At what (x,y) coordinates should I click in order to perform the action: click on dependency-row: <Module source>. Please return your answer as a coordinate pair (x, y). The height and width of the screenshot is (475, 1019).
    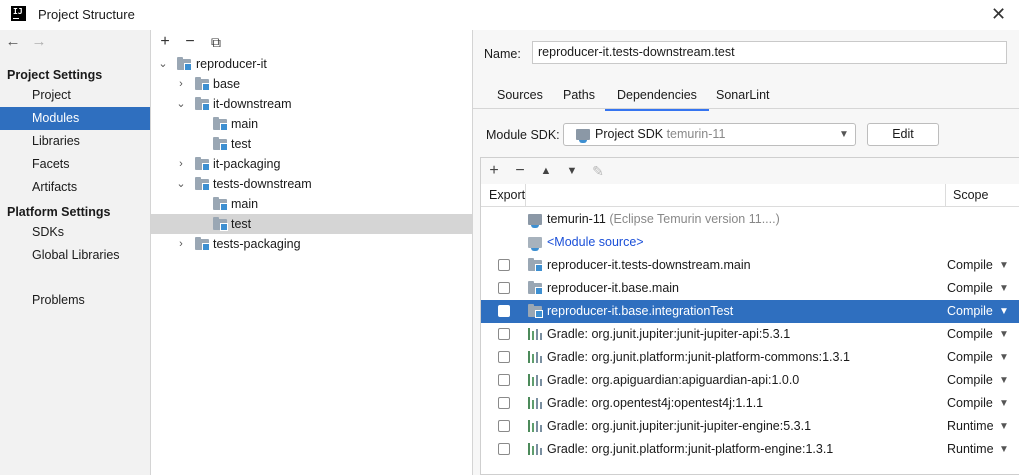
    Looking at the image, I should click on (750, 242).